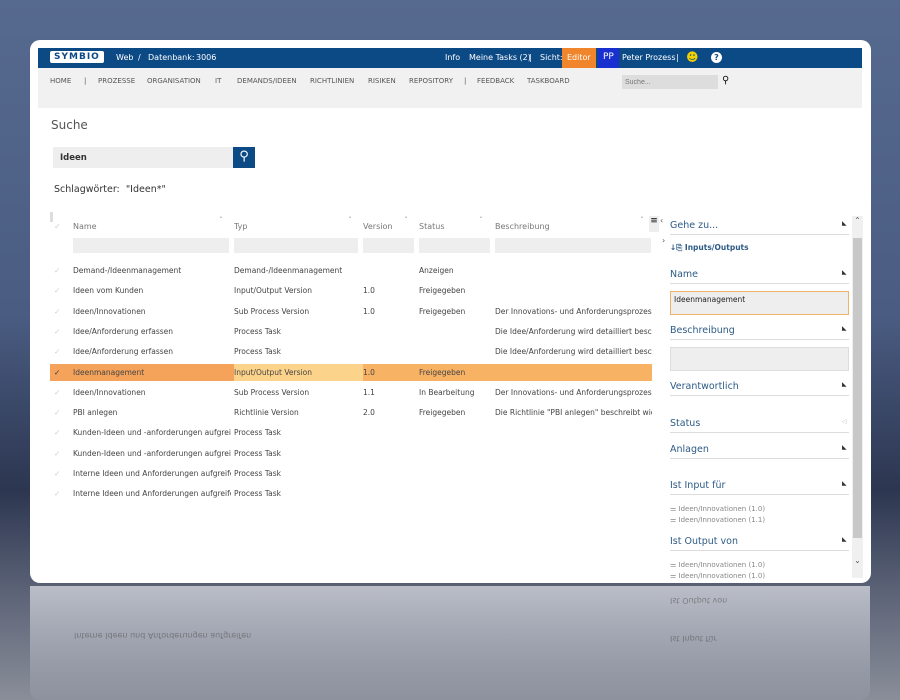 The image size is (900, 700). I want to click on collapse-left-icon: ‹, so click(661, 220).